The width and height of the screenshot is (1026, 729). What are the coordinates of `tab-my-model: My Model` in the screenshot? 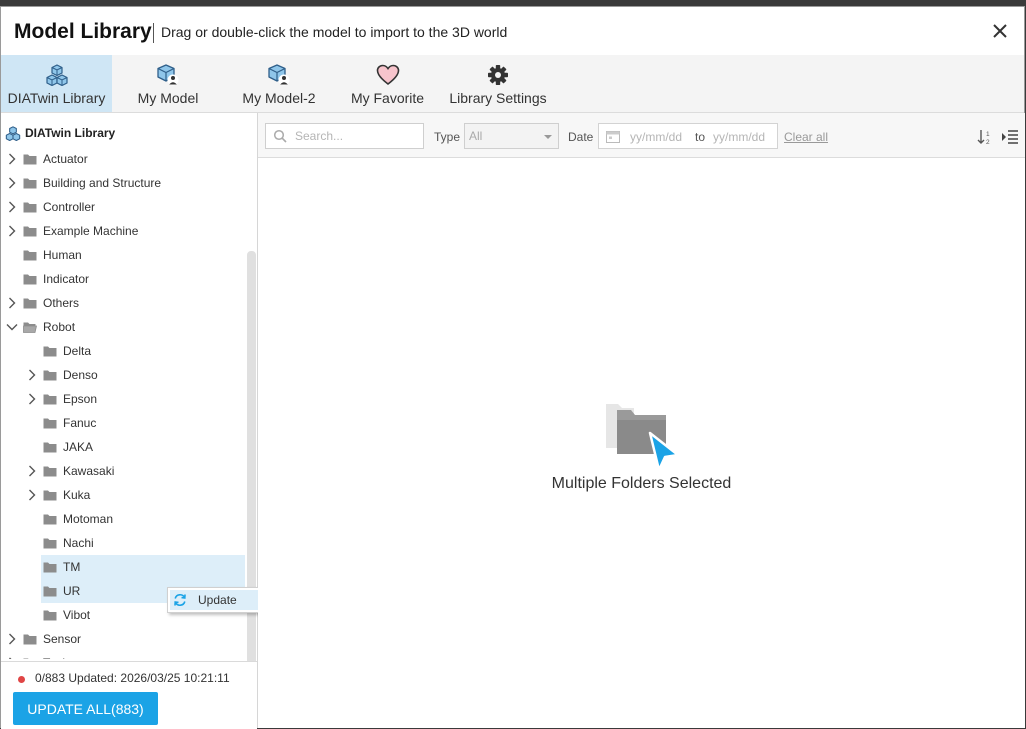 It's located at (168, 83).